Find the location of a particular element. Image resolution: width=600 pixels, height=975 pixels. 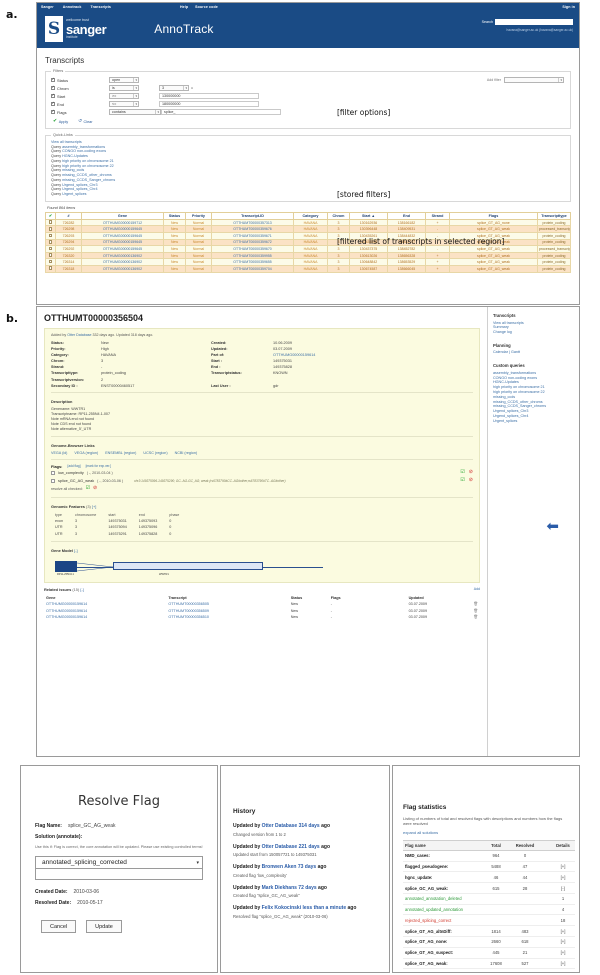

col-transcripttype: Transcripttype is located at coordinates (554, 215).